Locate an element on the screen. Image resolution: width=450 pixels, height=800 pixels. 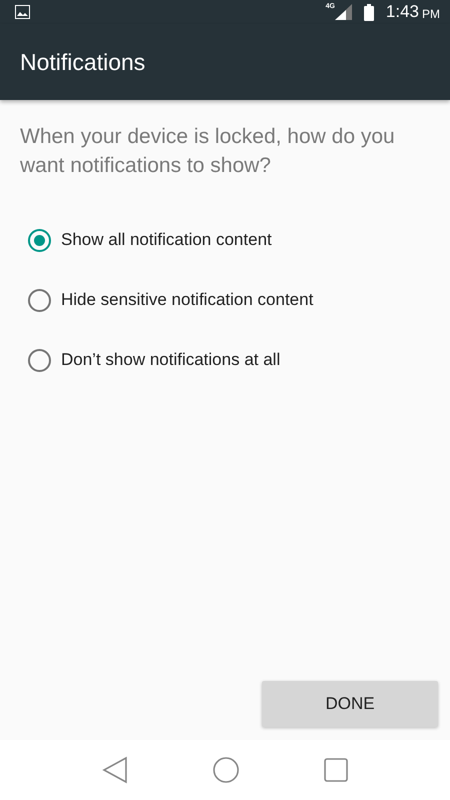
recents-icon is located at coordinates (336, 770).